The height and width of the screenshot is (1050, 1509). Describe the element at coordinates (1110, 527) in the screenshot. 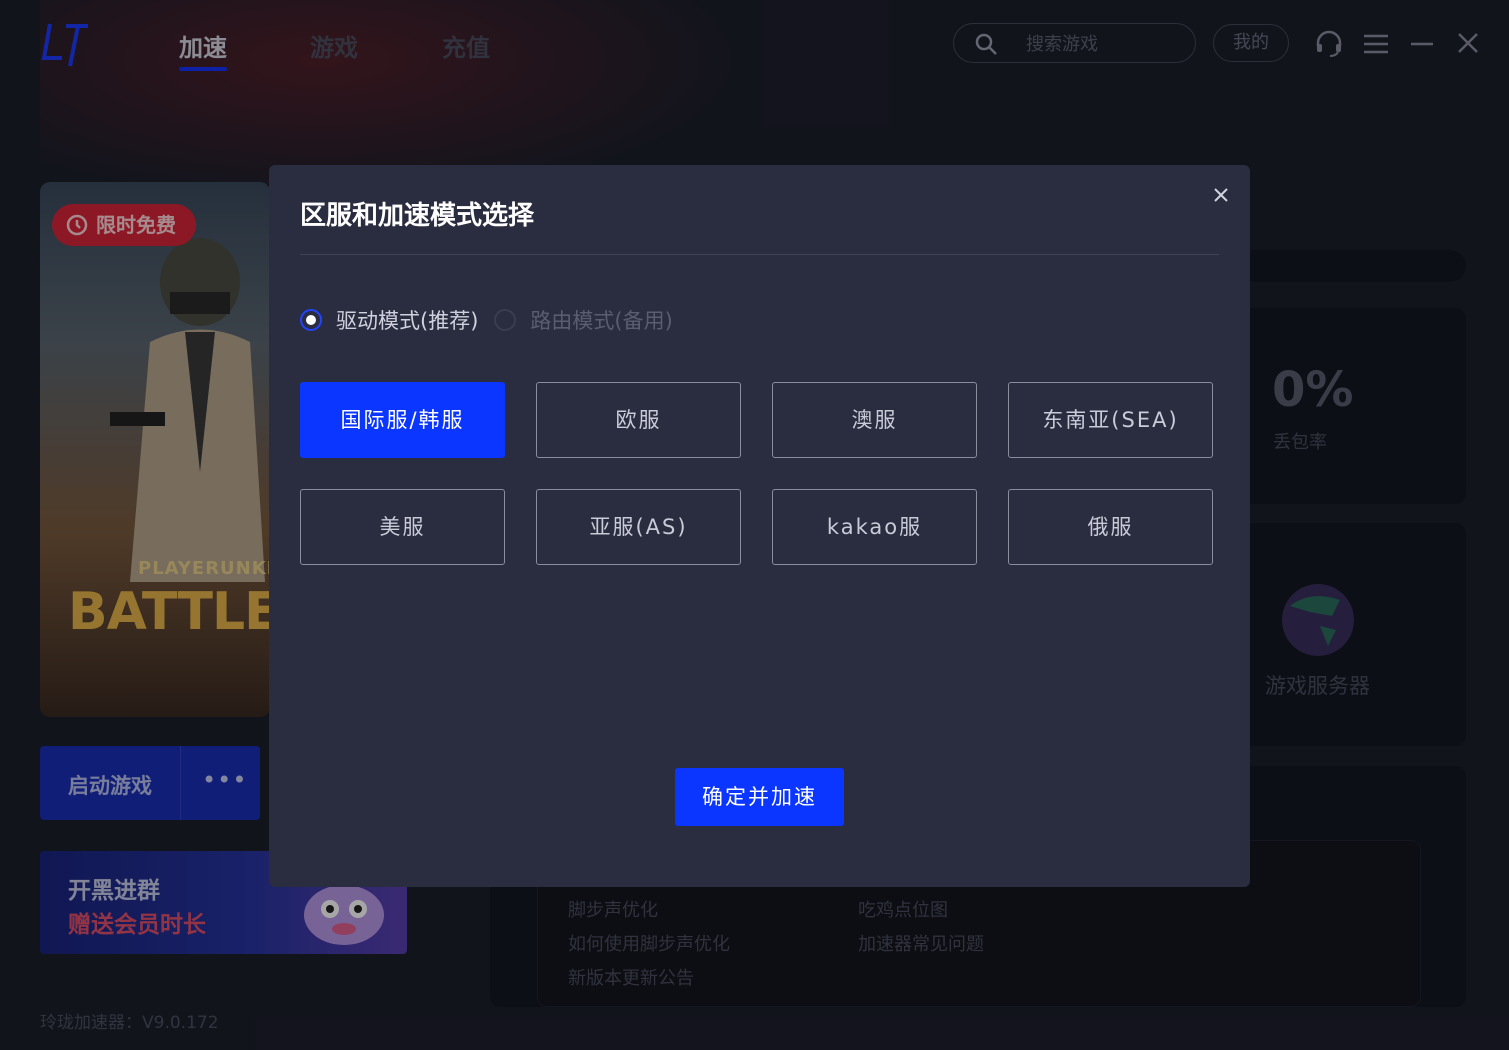

I see `region-ru-button: 俄服` at that location.